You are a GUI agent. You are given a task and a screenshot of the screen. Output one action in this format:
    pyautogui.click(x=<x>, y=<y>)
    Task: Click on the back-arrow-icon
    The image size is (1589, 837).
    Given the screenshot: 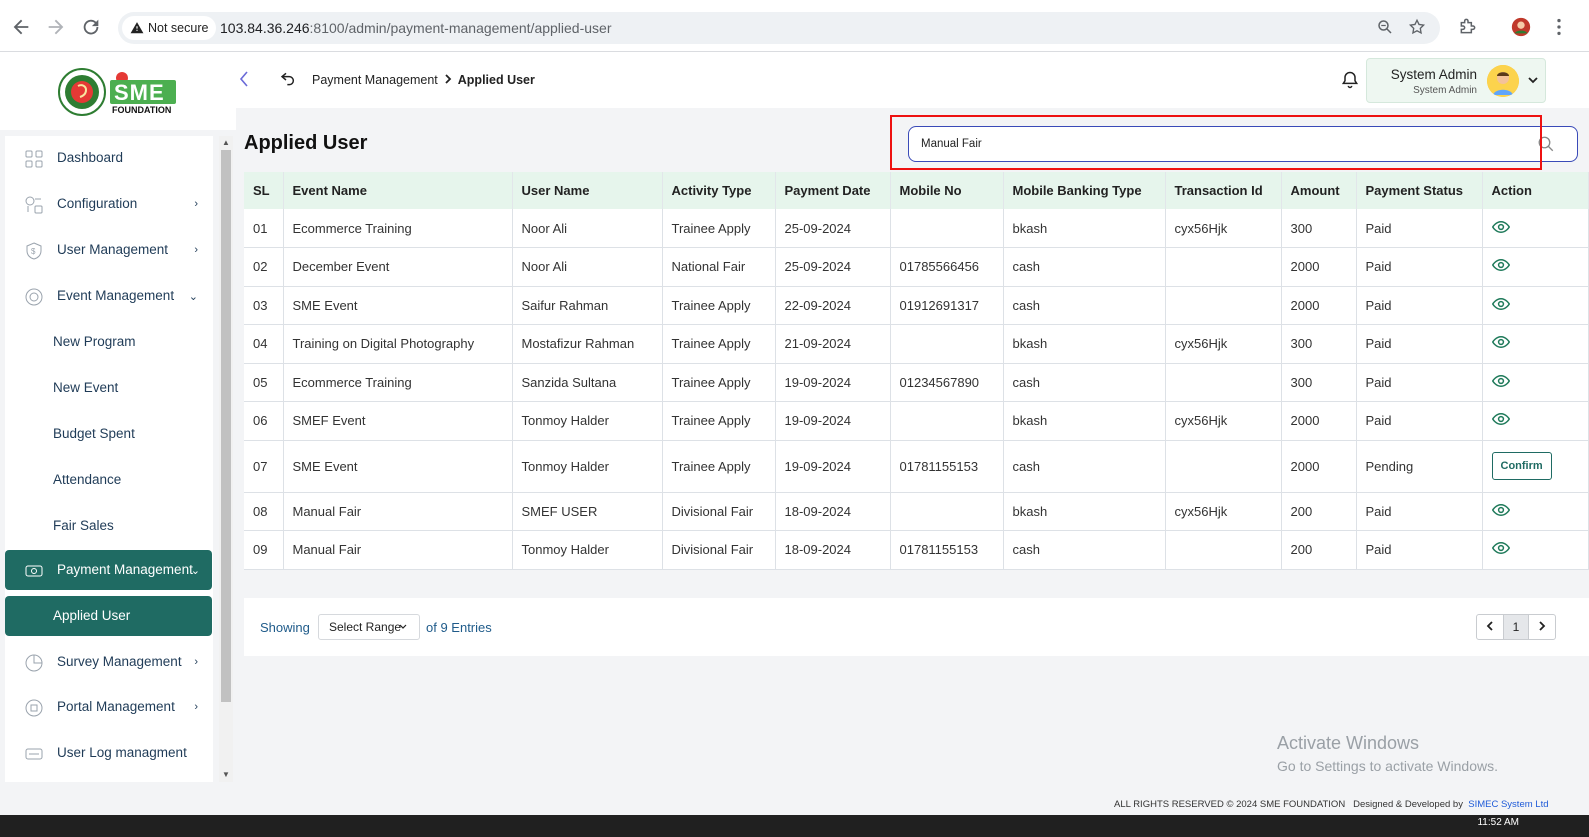 What is the action you would take?
    pyautogui.click(x=21, y=27)
    